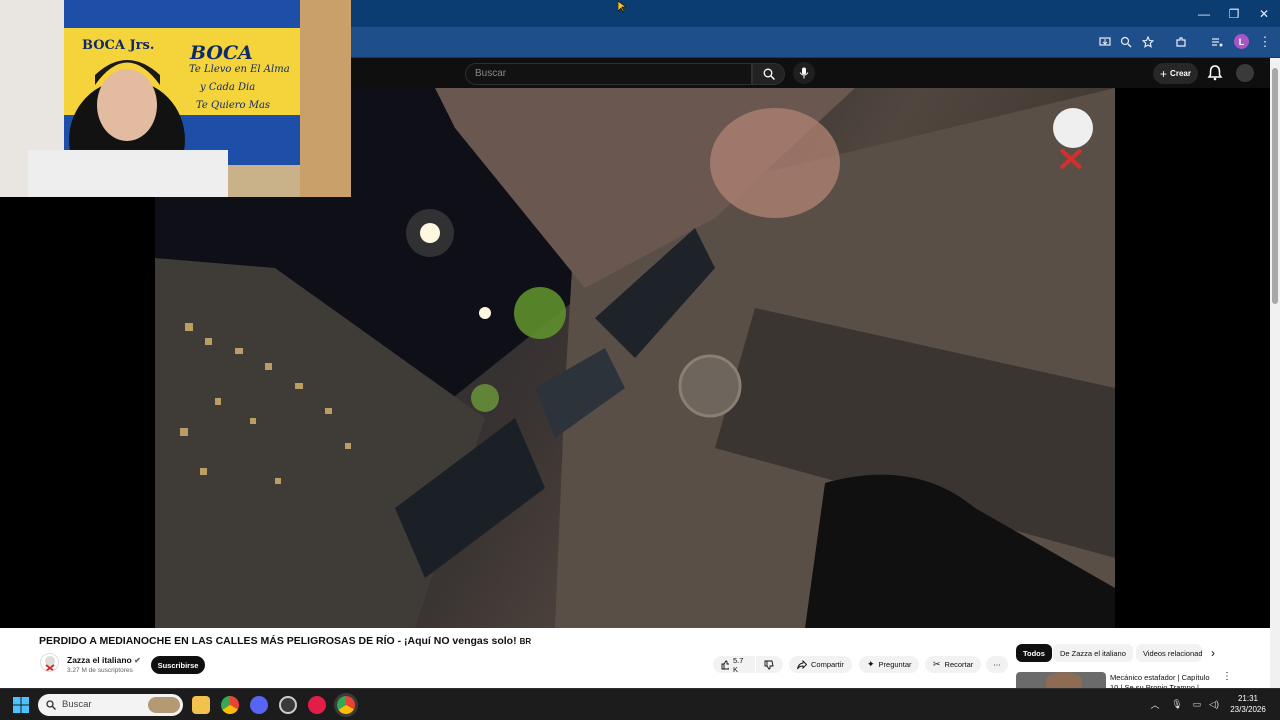 Image resolution: width=1280 pixels, height=720 pixels. What do you see at coordinates (49, 662) in the screenshot?
I see `channel-avatar` at bounding box center [49, 662].